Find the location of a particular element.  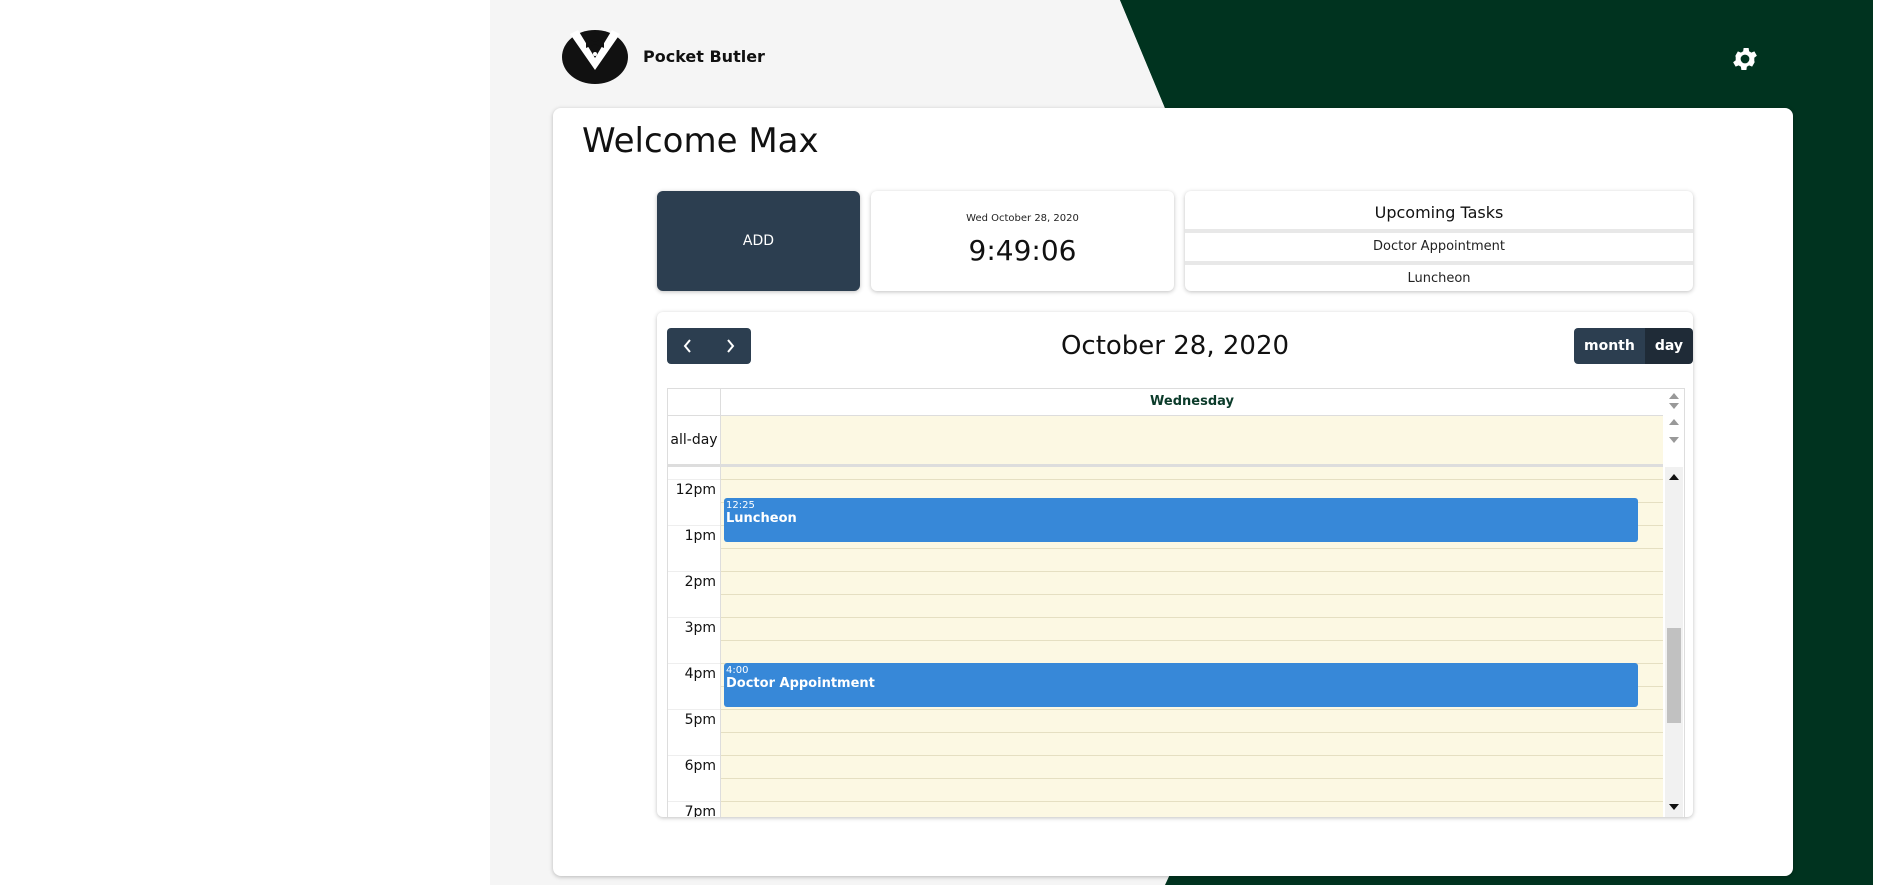

allday-cell is located at coordinates (1192, 440).